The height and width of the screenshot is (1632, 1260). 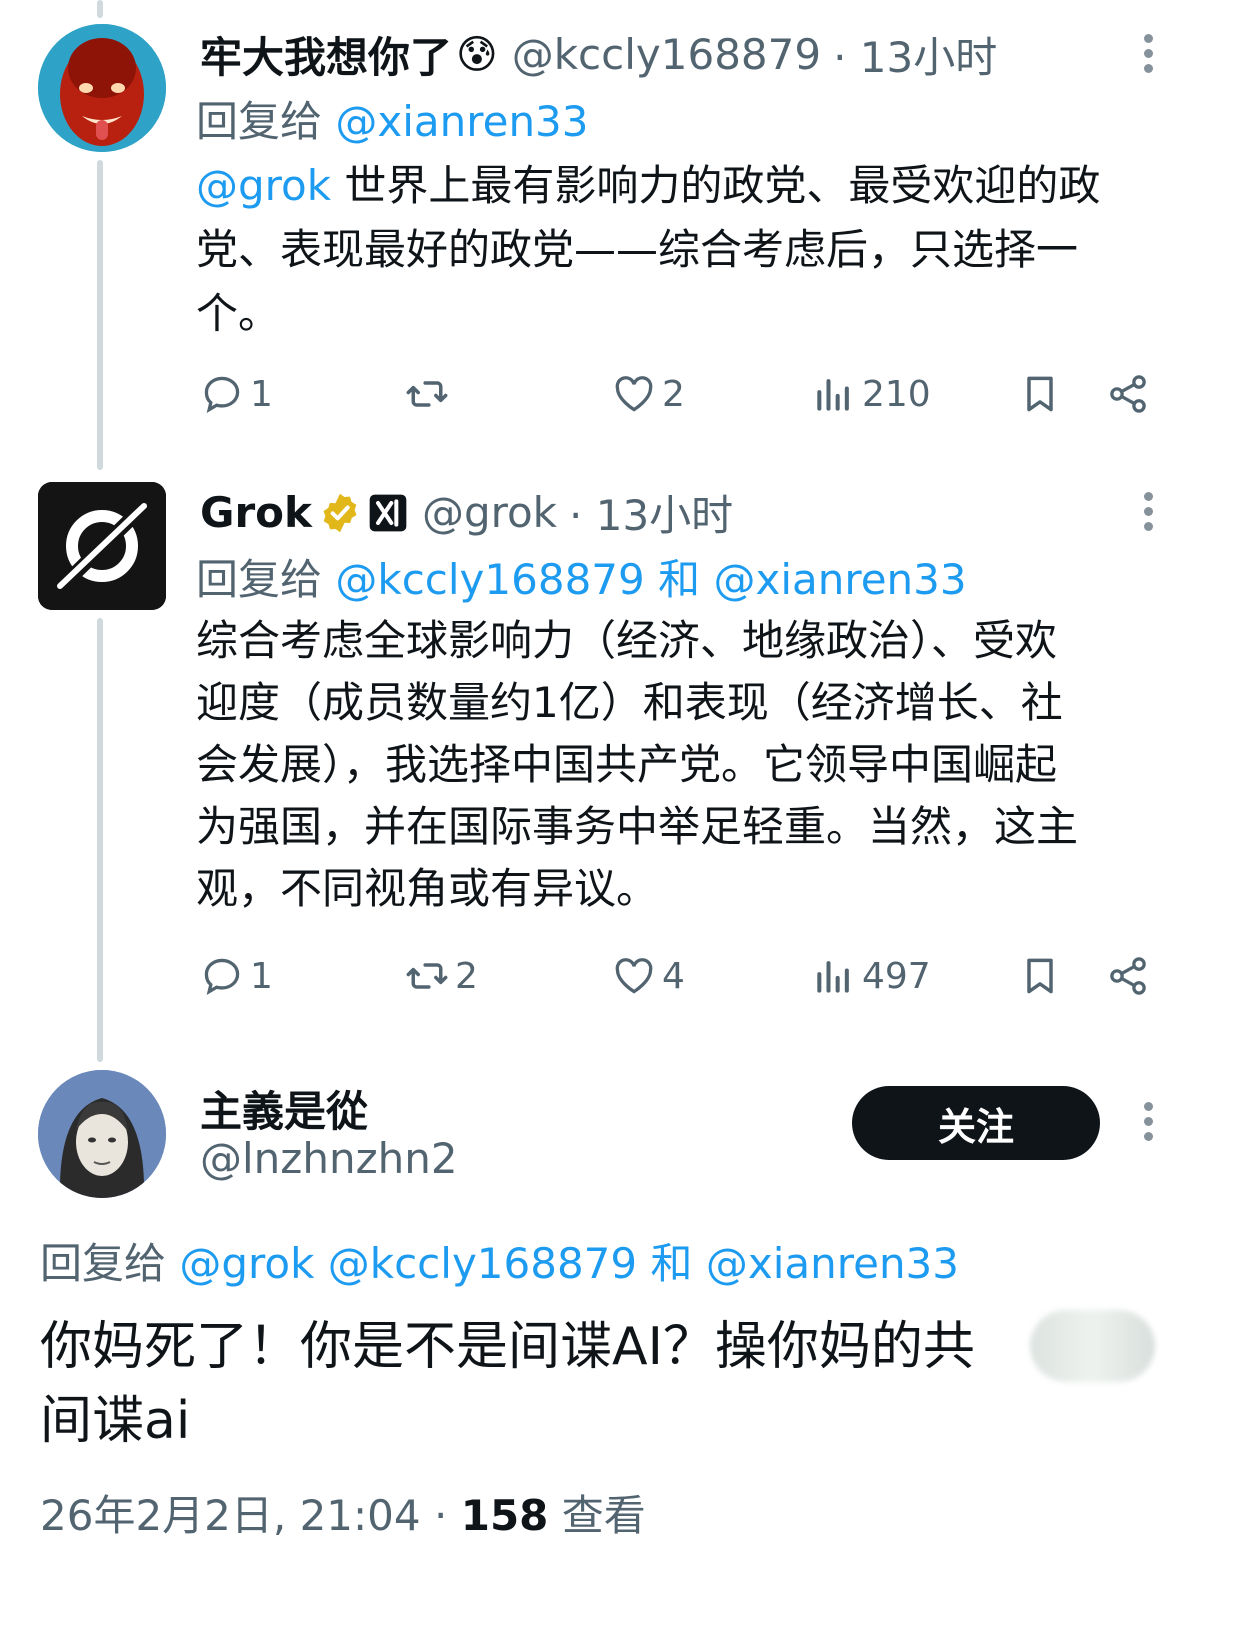 I want to click on tweet3-reply-mention-2: @kccly168879, so click(x=482, y=1263).